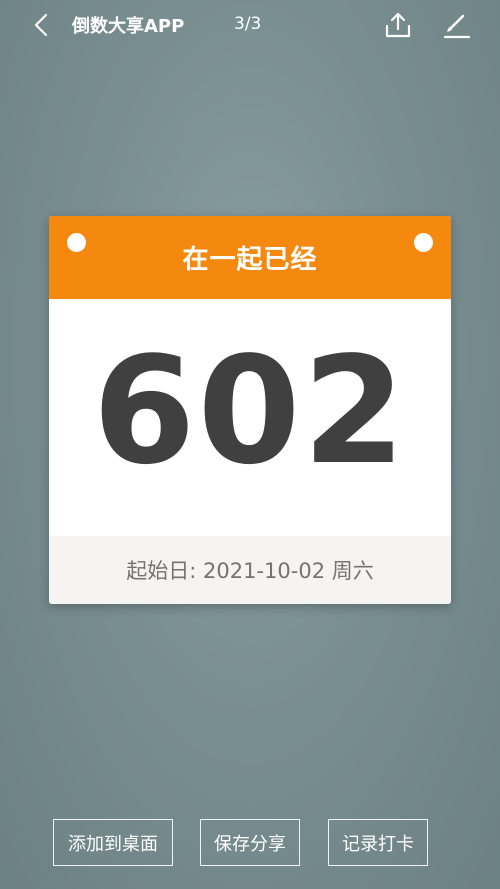 Image resolution: width=500 pixels, height=889 pixels. I want to click on start-date-weekday: 周六, so click(352, 571).